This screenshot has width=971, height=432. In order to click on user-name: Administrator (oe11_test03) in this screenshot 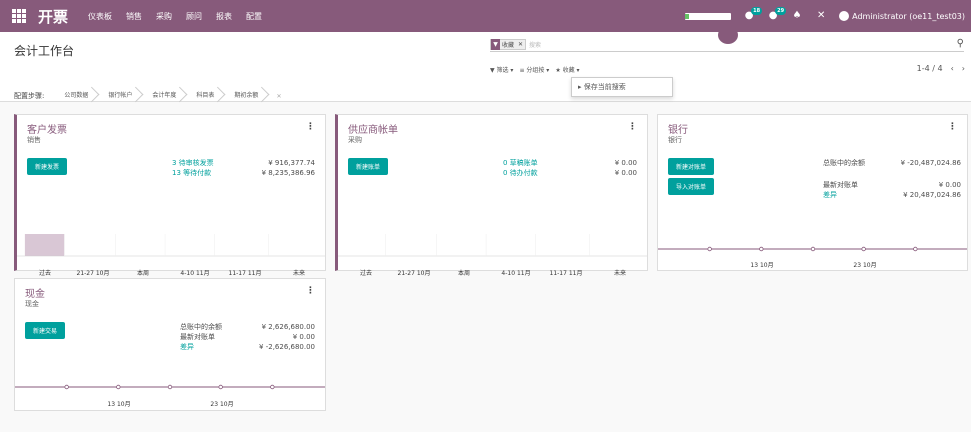, I will do `click(908, 16)`.